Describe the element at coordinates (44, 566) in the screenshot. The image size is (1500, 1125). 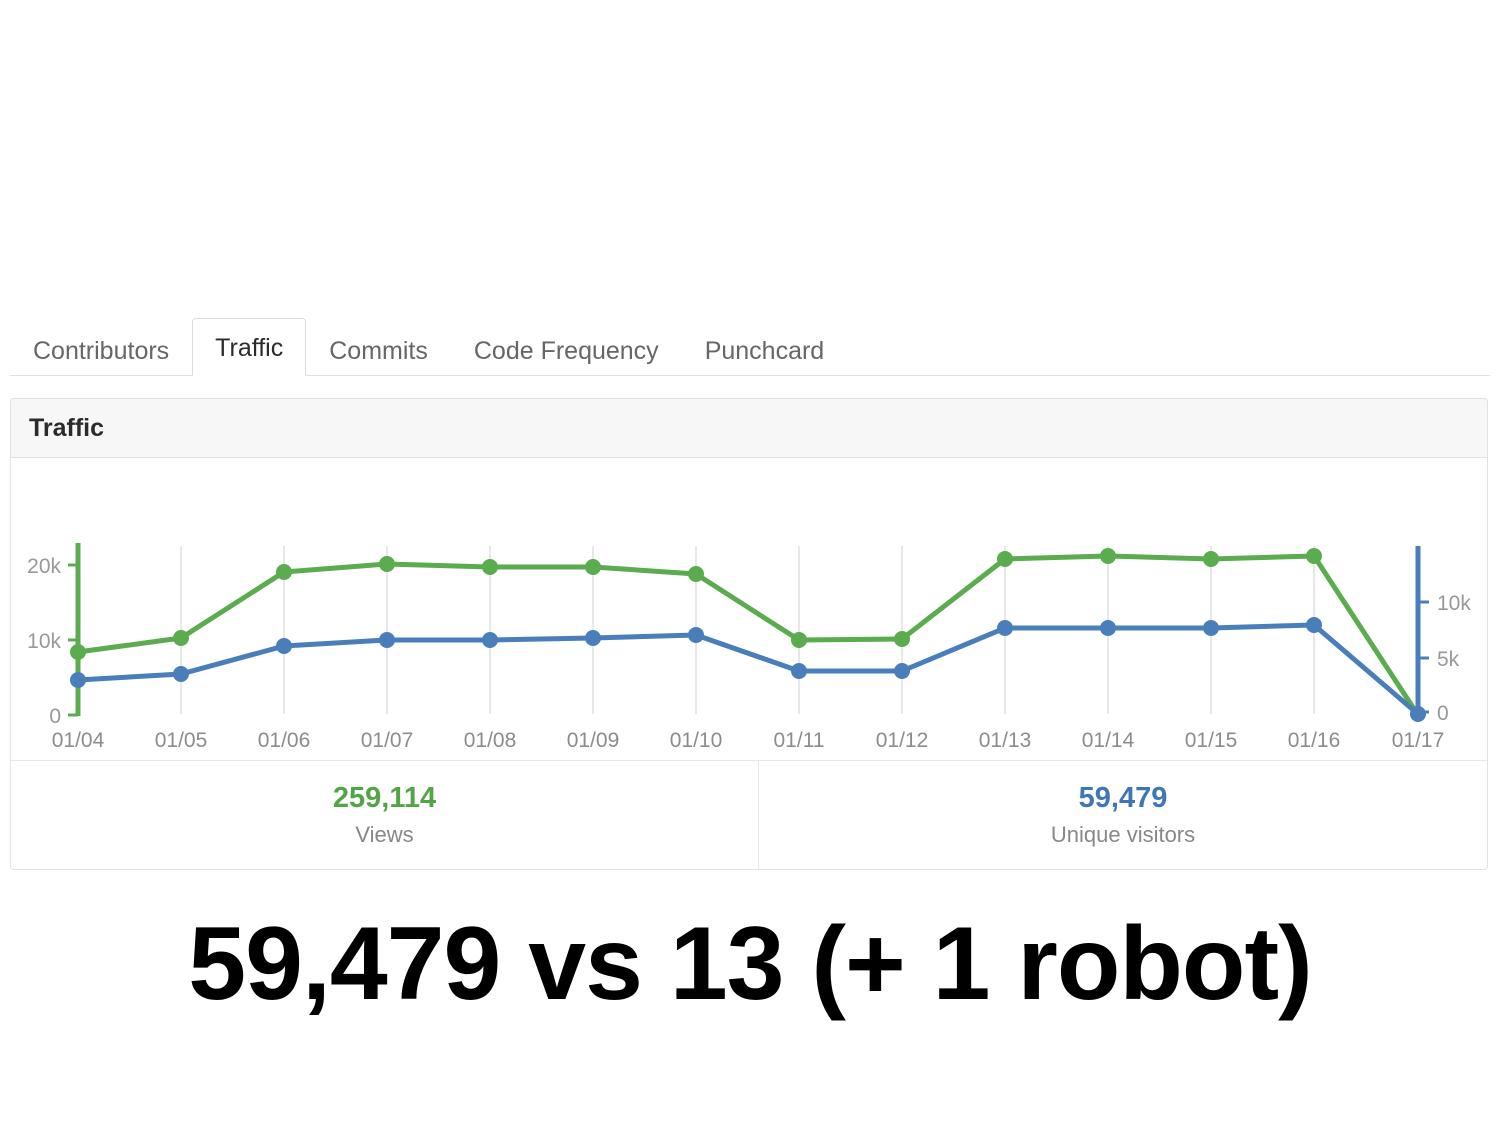
I see `left-axis-tick-20k: 20k` at that location.